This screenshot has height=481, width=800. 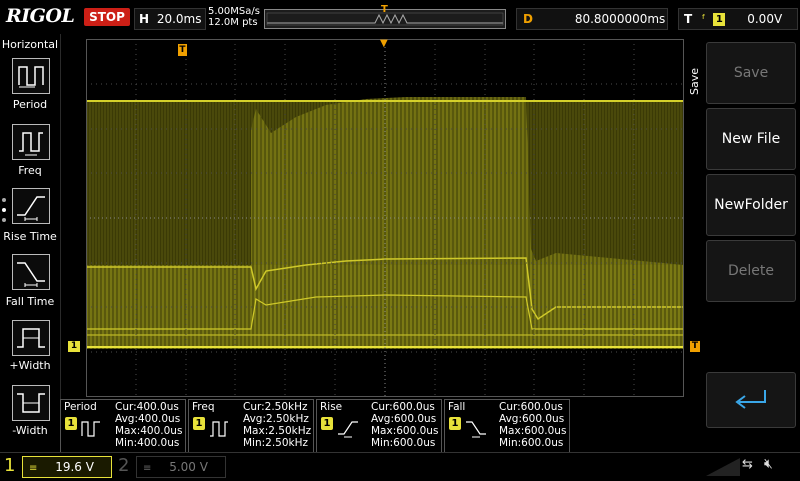 I want to click on freq-label: Freq, so click(x=30, y=170).